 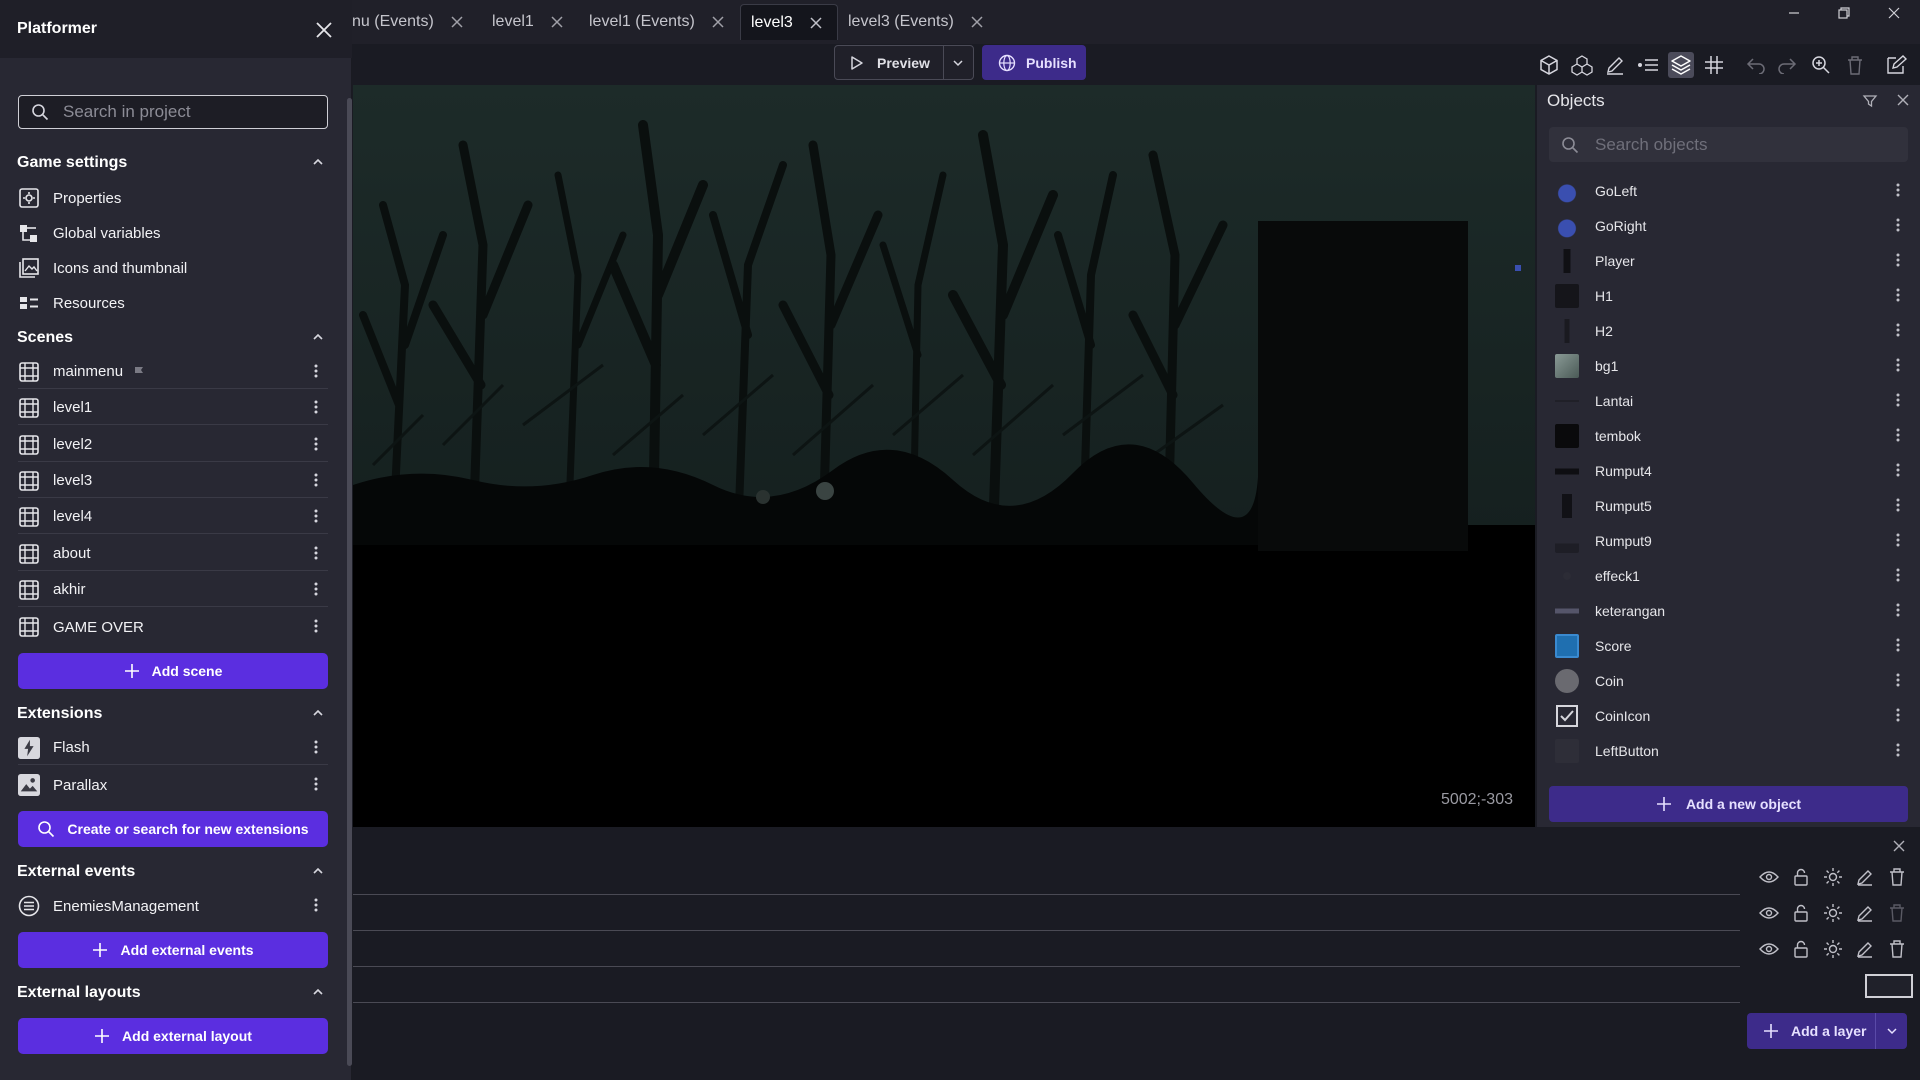 What do you see at coordinates (1549, 65) in the screenshot?
I see `objects-3d-icon` at bounding box center [1549, 65].